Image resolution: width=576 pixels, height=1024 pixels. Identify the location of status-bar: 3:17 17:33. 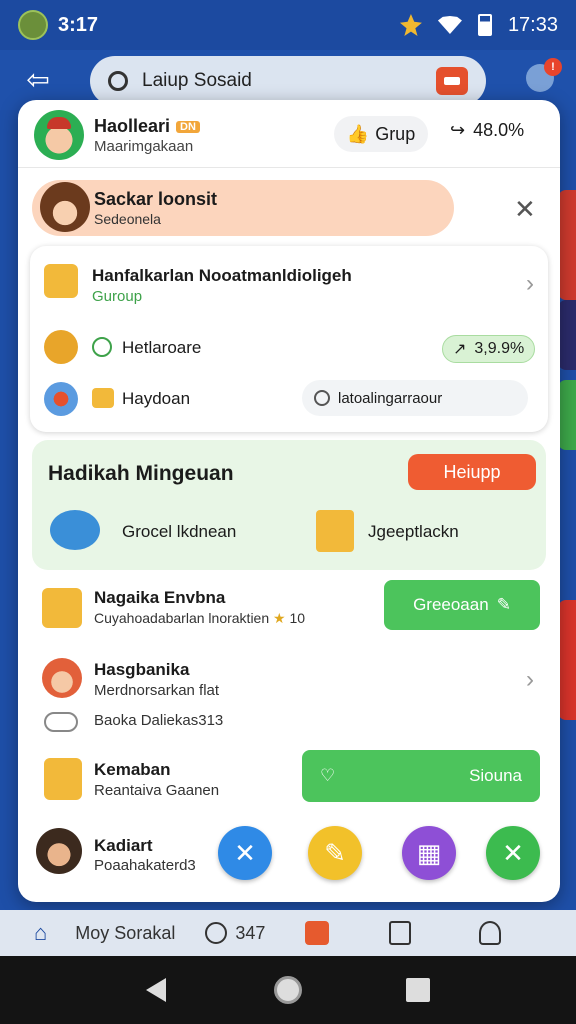
(288, 25).